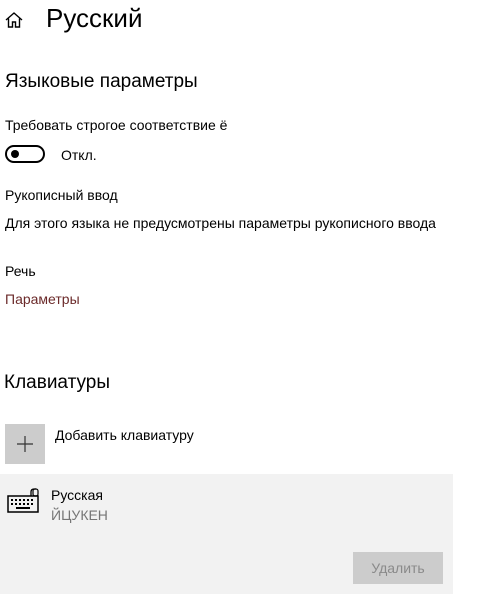 This screenshot has height=612, width=495. I want to click on plus-icon, so click(25, 444).